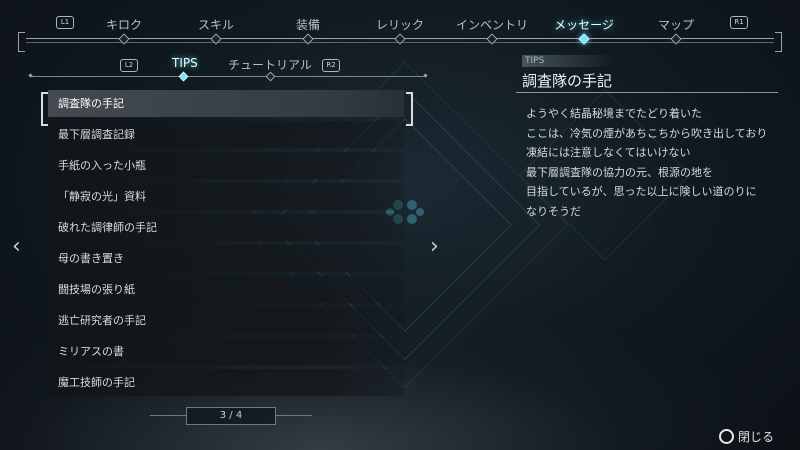 This screenshot has width=800, height=450. I want to click on subtab-marker, so click(270, 76).